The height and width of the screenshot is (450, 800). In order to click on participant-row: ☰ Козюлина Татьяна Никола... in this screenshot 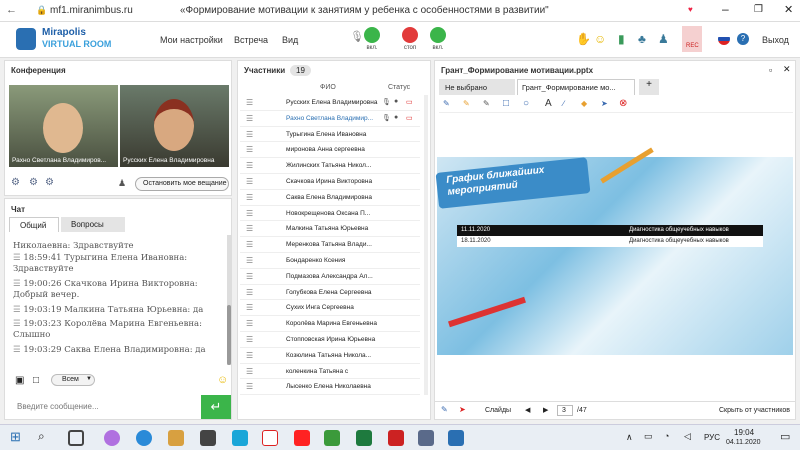, I will do `click(330, 356)`.